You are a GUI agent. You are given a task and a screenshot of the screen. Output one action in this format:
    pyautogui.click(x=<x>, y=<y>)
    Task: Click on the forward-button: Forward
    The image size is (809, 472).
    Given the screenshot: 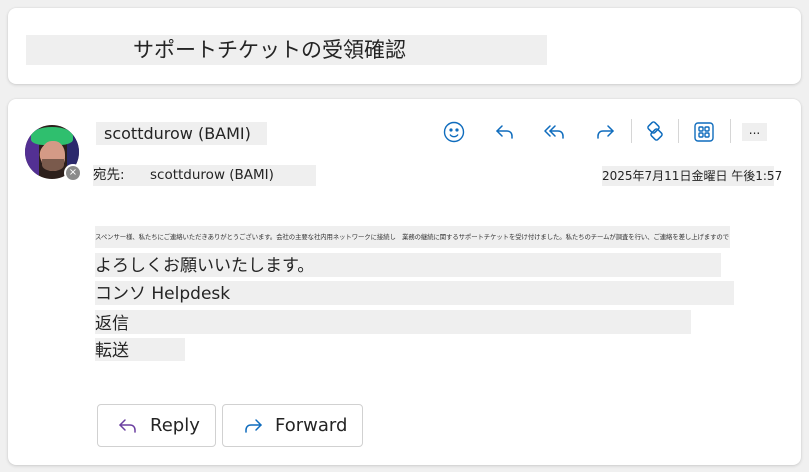 What is the action you would take?
    pyautogui.click(x=292, y=425)
    